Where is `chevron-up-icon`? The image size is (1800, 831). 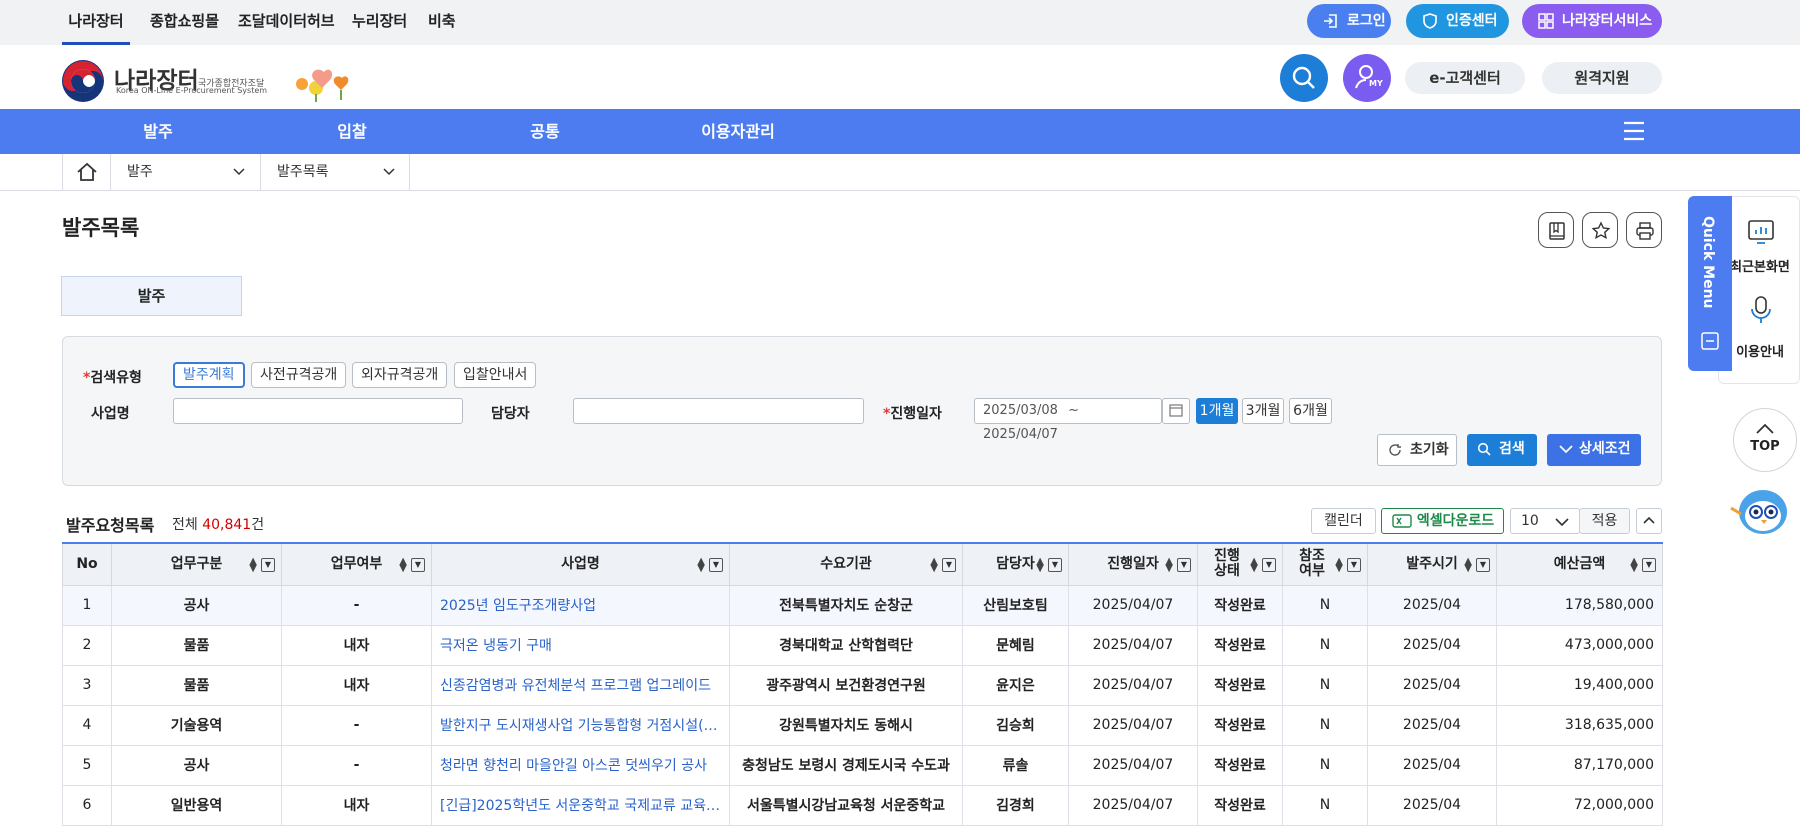
chevron-up-icon is located at coordinates (1765, 428).